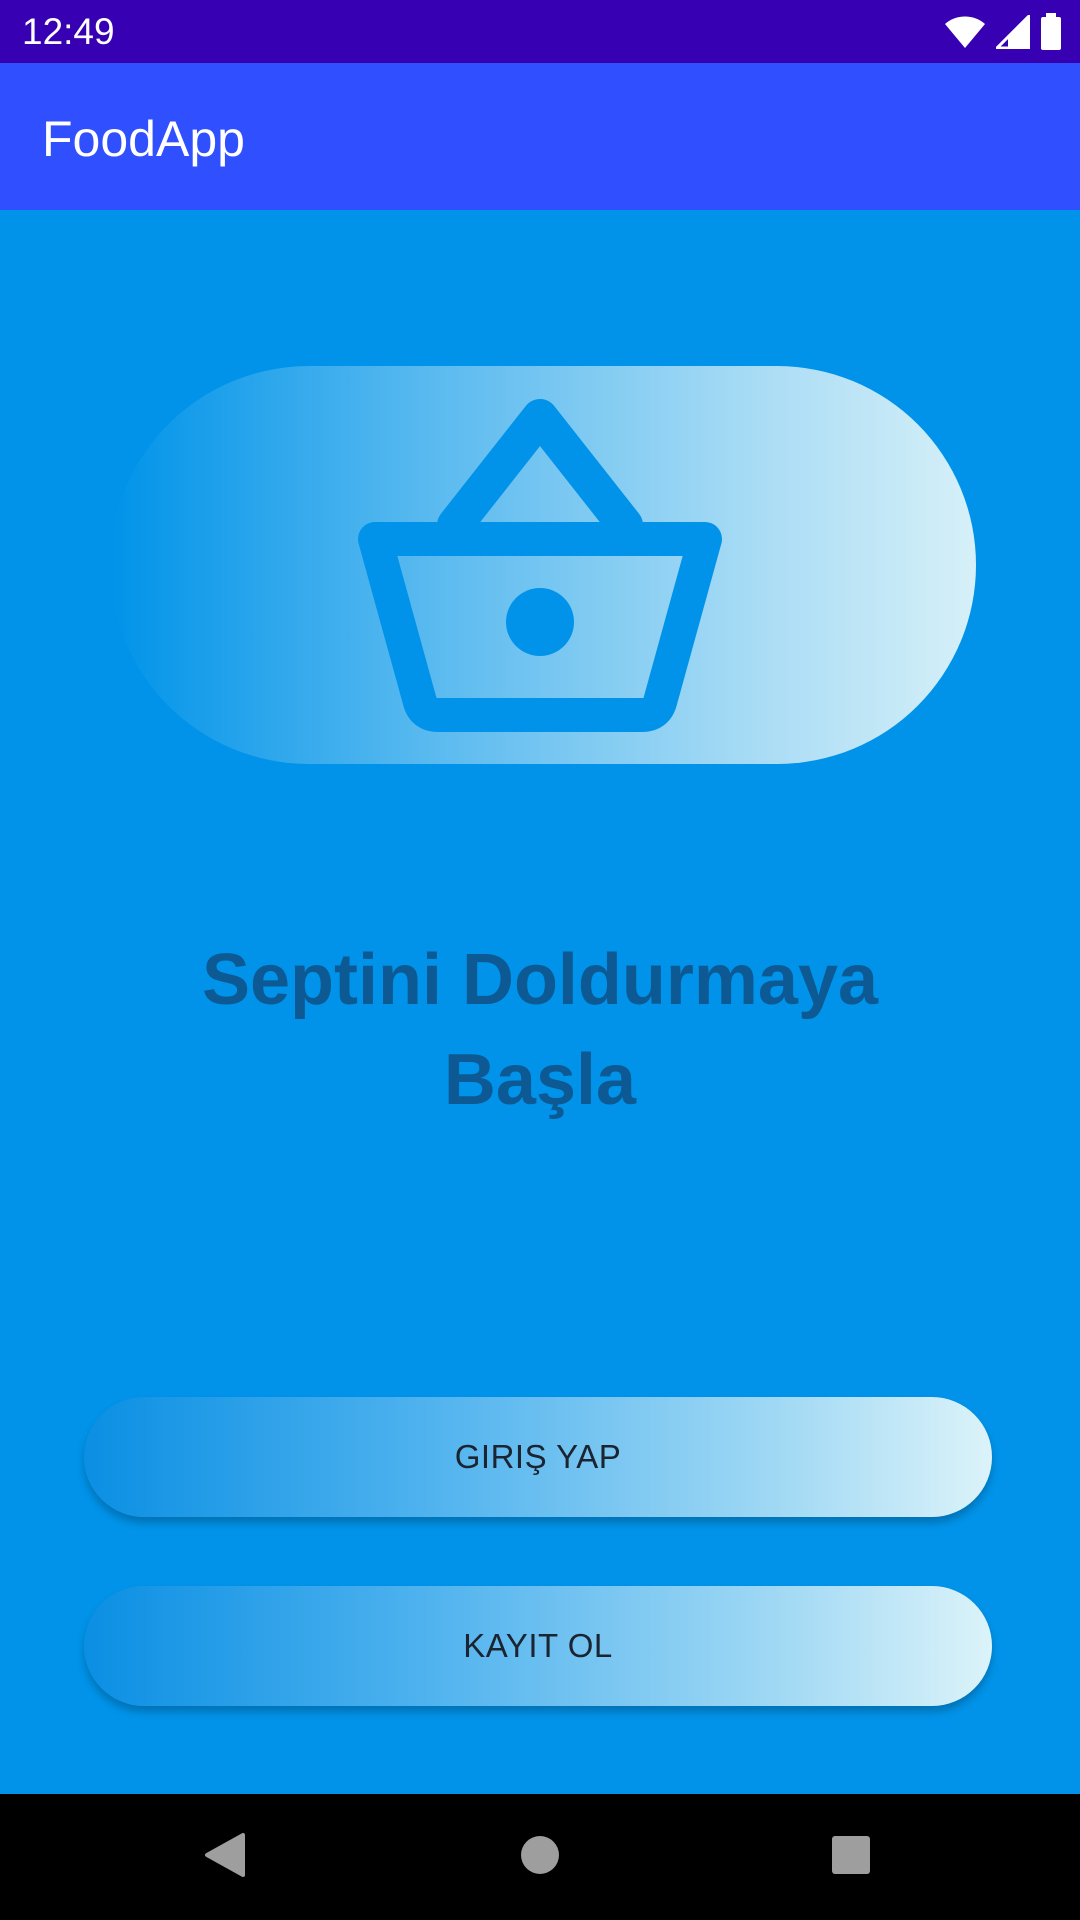 Image resolution: width=1080 pixels, height=1920 pixels. What do you see at coordinates (540, 136) in the screenshot?
I see `app-bar: FoodApp` at bounding box center [540, 136].